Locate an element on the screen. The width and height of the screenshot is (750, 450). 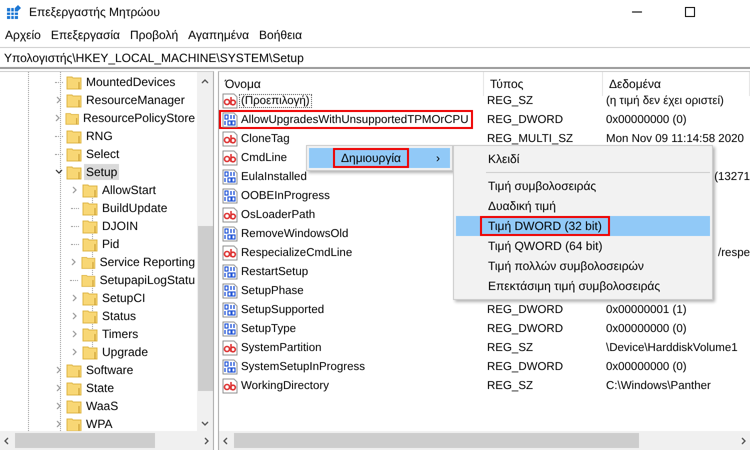
tree-item: ResourcePolicyStore is located at coordinates (138, 118).